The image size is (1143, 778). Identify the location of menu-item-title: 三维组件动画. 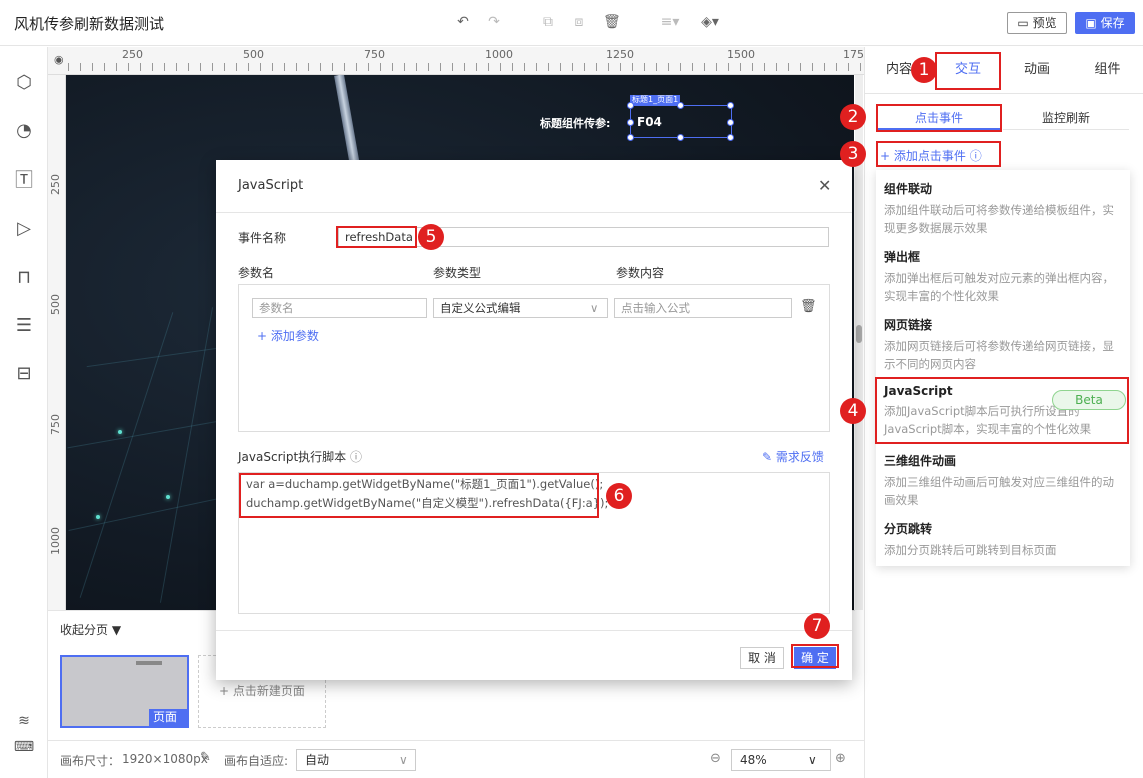
(920, 461).